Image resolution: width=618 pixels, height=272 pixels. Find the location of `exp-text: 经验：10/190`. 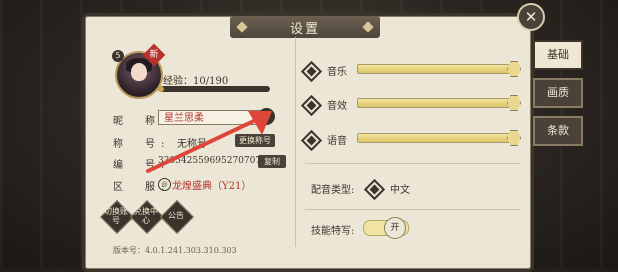

exp-text: 经验：10/190 is located at coordinates (195, 79).